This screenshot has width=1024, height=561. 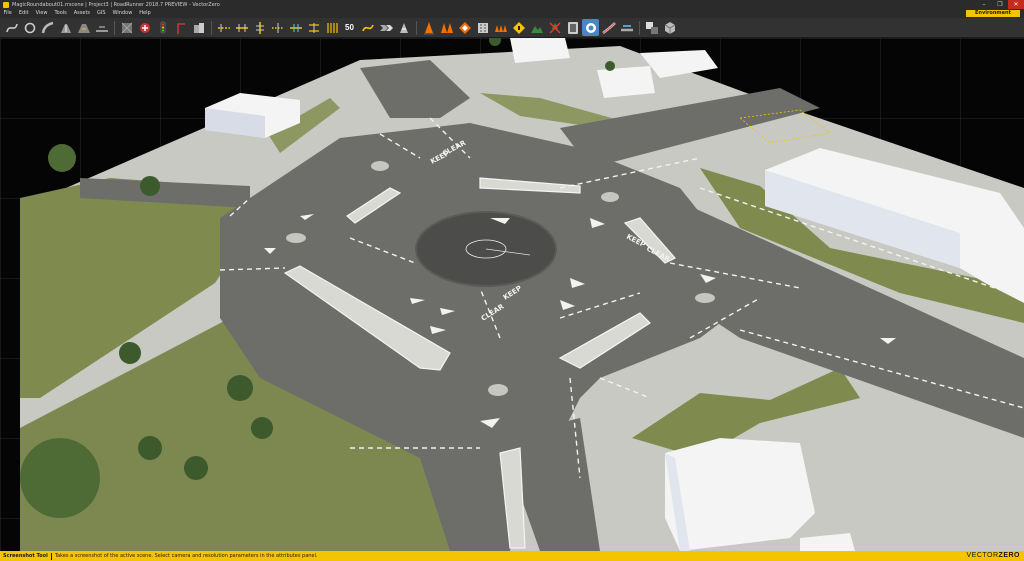 I want to click on surface-tool, so click(x=126, y=27).